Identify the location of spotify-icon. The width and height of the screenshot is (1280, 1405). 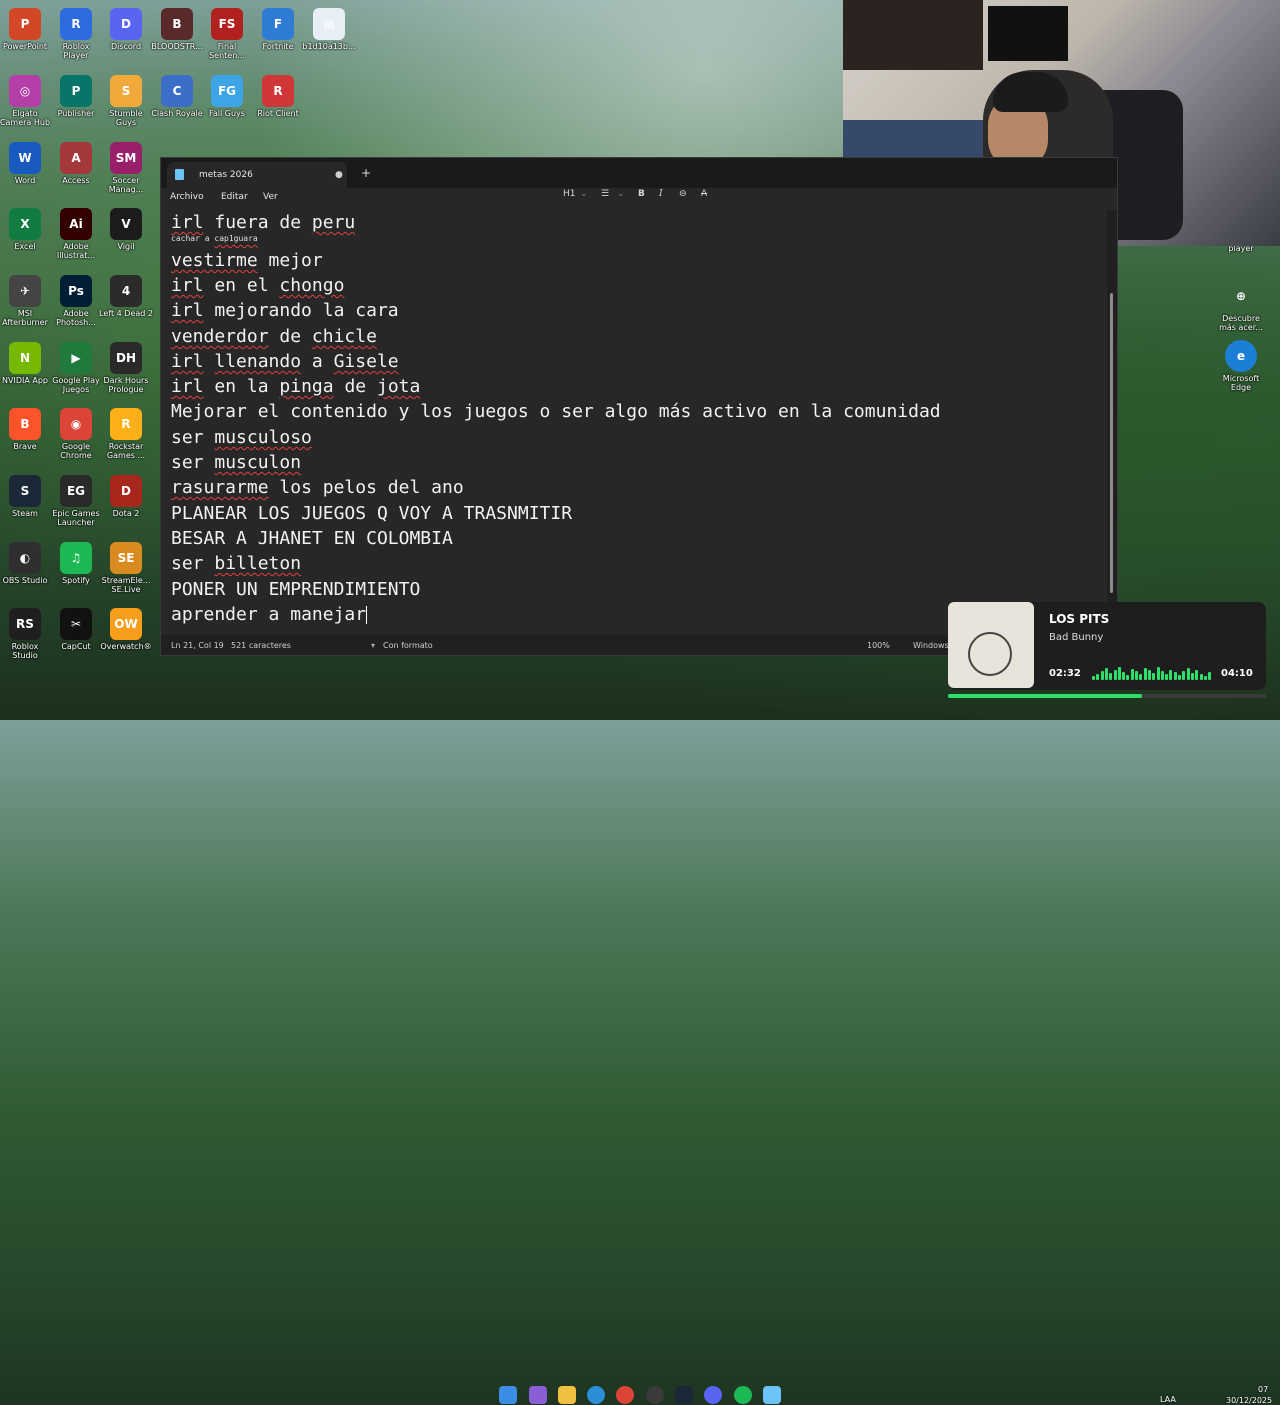
(743, 1395).